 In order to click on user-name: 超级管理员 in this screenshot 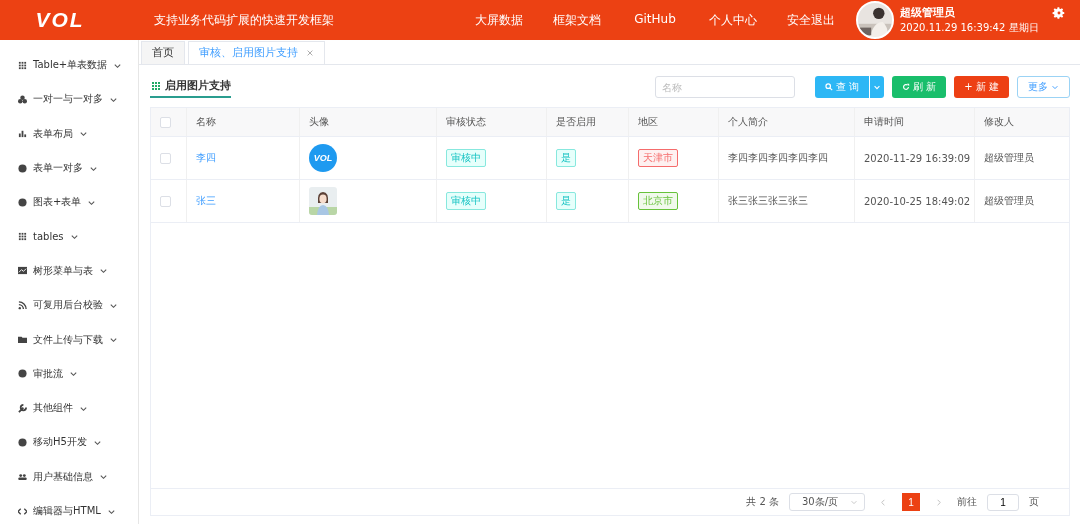, I will do `click(928, 12)`.